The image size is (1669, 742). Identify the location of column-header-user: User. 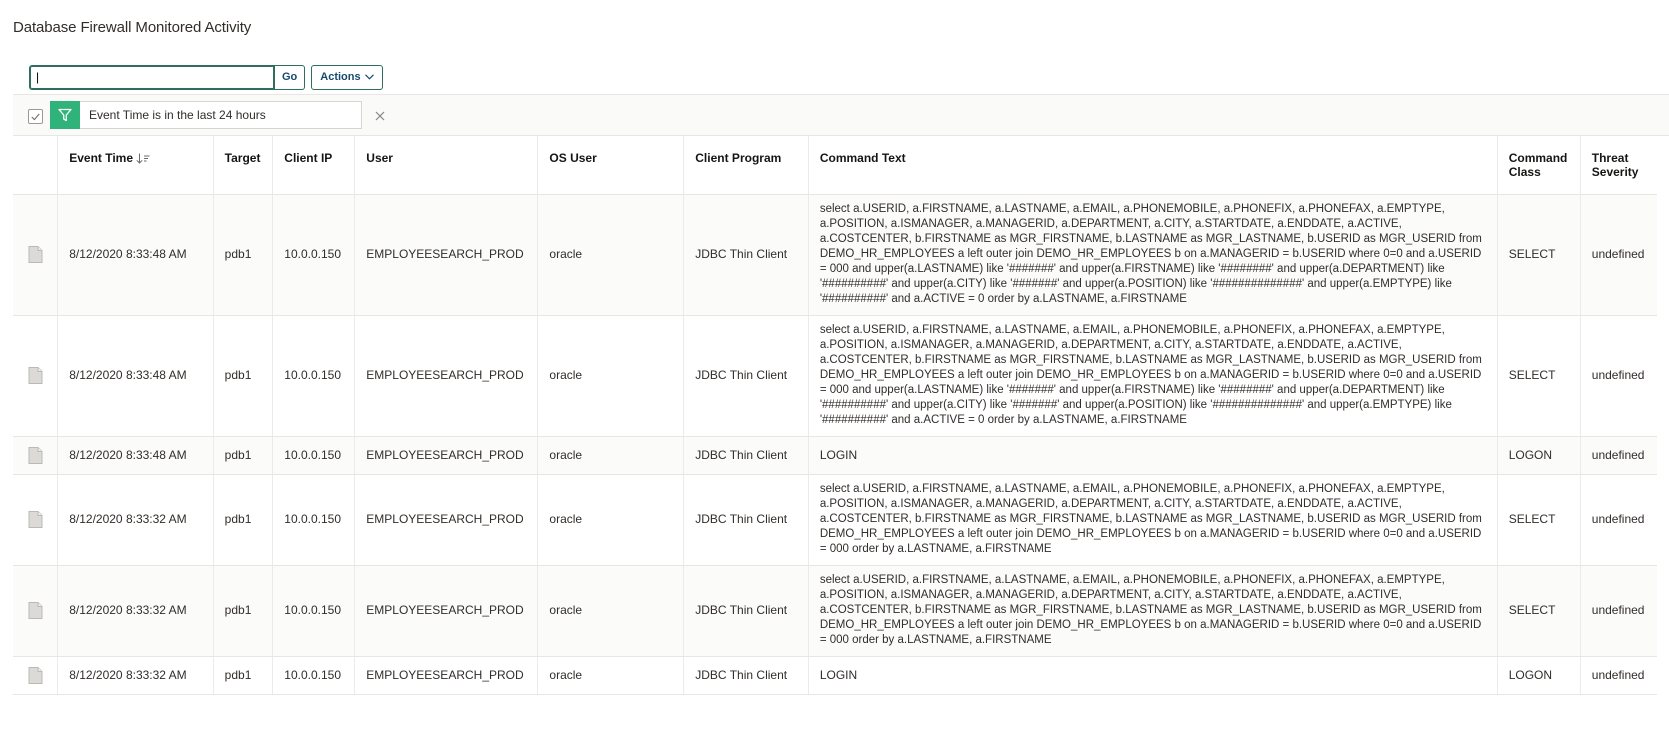
(446, 165).